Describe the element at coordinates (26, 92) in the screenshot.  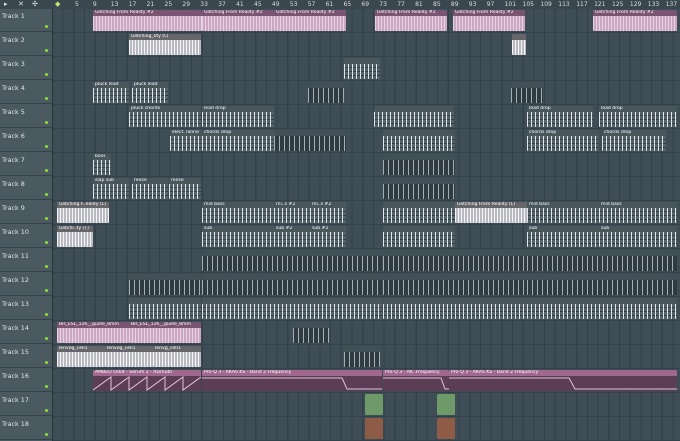
I see `track-header: Track 4` at that location.